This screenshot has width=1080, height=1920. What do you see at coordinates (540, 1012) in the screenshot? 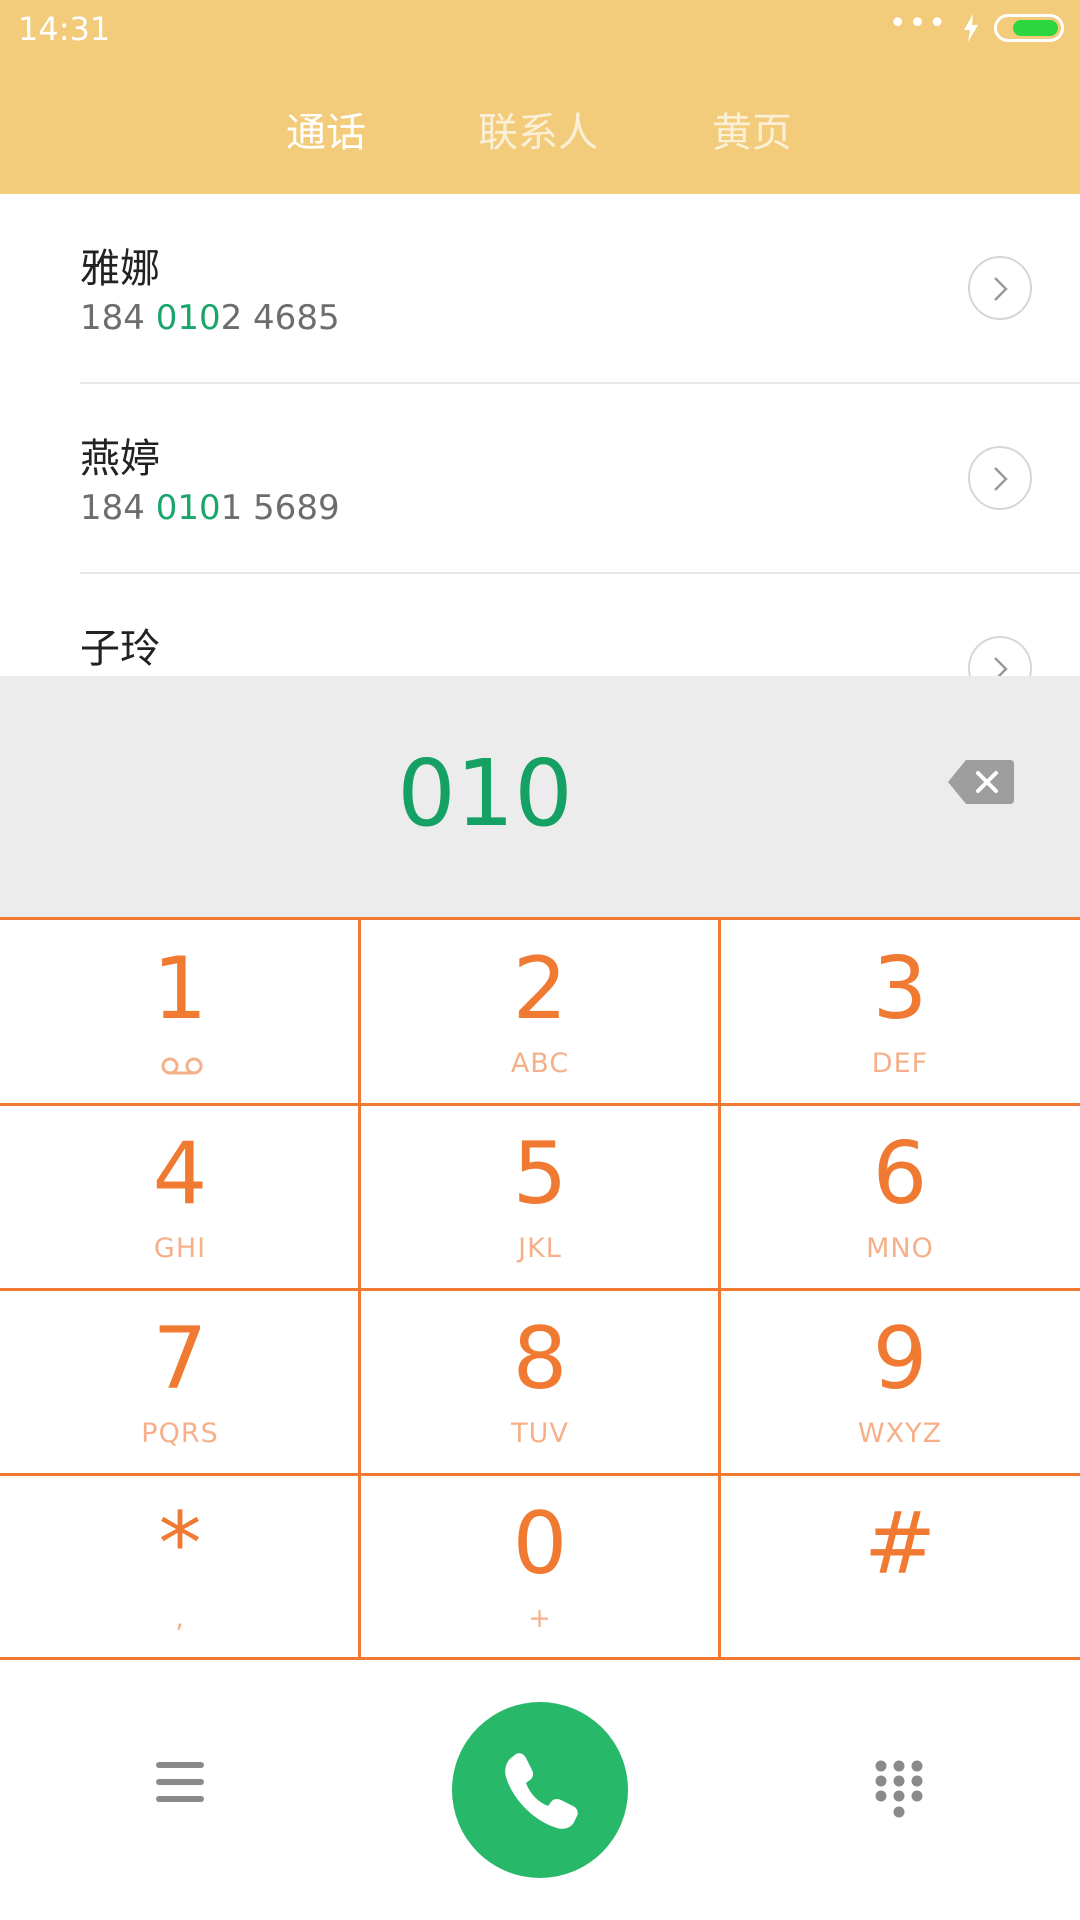
I see `key-2: 2 ABC` at bounding box center [540, 1012].